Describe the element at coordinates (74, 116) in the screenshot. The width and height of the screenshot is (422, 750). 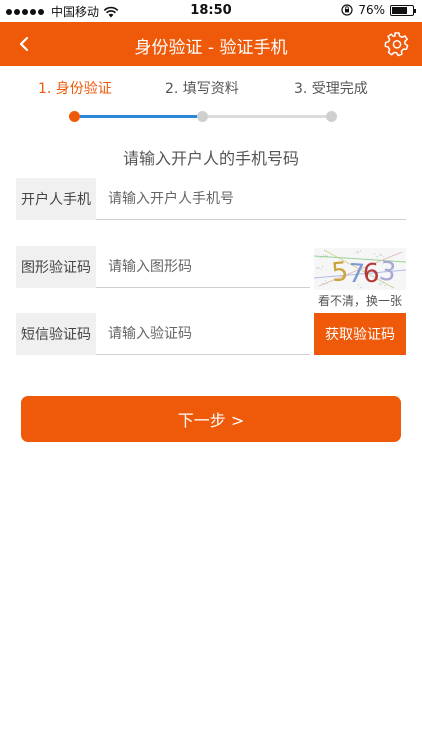
I see `step-1-dot` at that location.